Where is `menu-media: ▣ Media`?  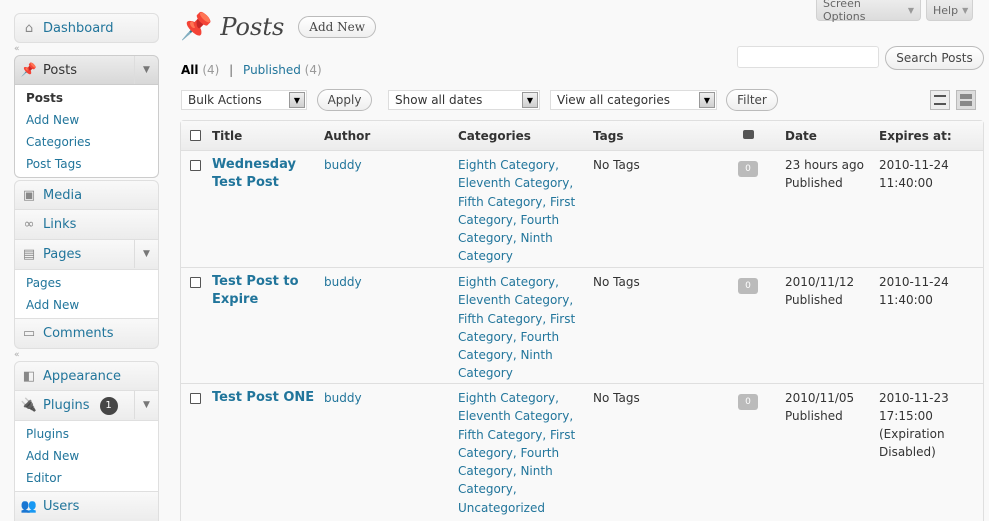 menu-media: ▣ Media is located at coordinates (86, 195).